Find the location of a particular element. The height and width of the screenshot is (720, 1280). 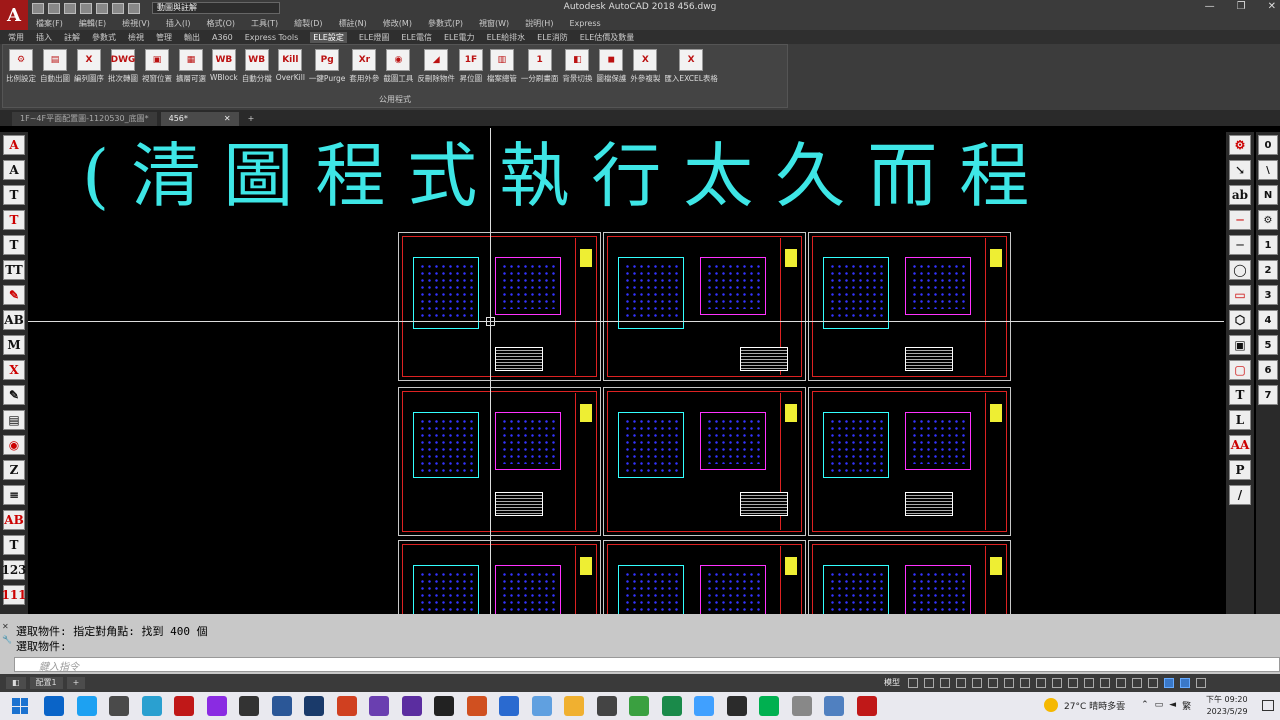

ribbon-tab: 常用 is located at coordinates (16, 37).